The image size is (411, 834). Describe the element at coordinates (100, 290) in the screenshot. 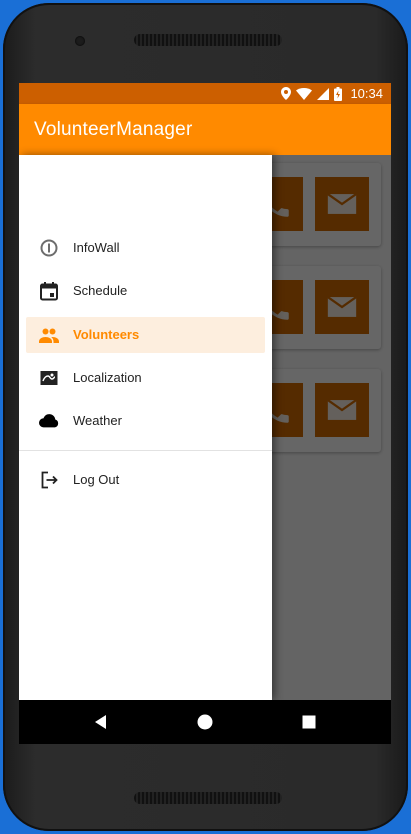

I see `drawer-item-label: Schedule` at that location.